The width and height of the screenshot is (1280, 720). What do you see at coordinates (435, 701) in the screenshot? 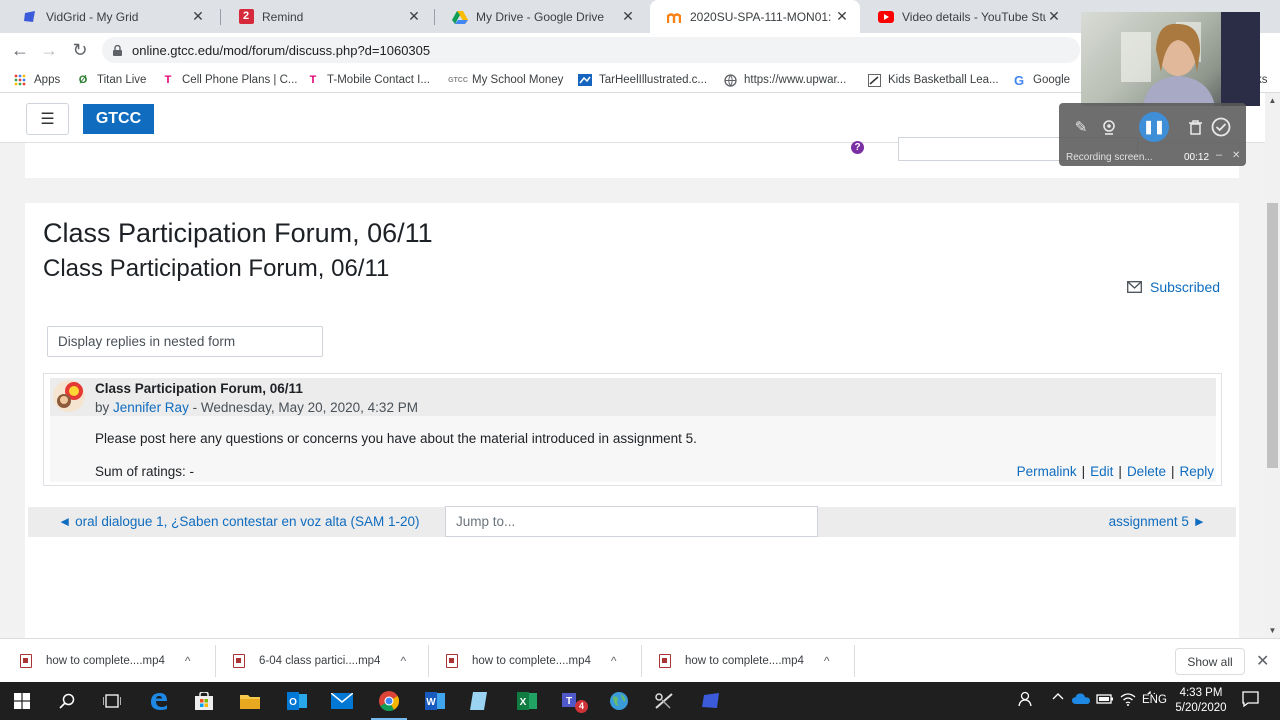
I see `word-icon: W` at bounding box center [435, 701].